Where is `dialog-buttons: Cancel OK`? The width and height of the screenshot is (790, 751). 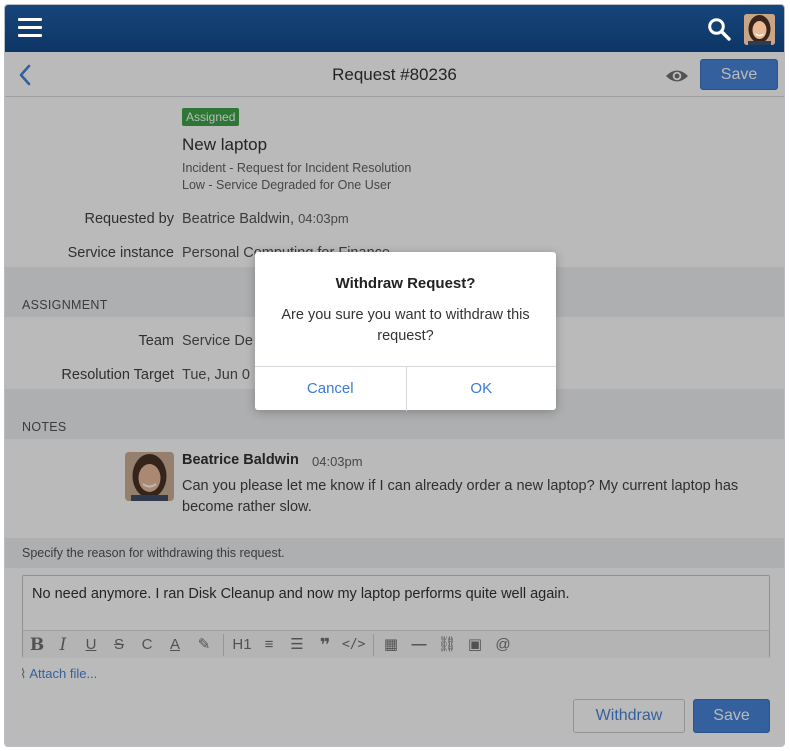 dialog-buttons: Cancel OK is located at coordinates (406, 388).